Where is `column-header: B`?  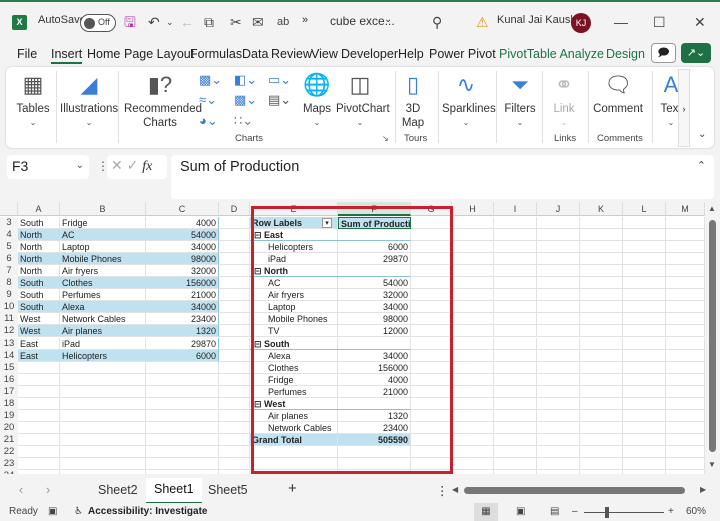
column-header: B is located at coordinates (103, 209).